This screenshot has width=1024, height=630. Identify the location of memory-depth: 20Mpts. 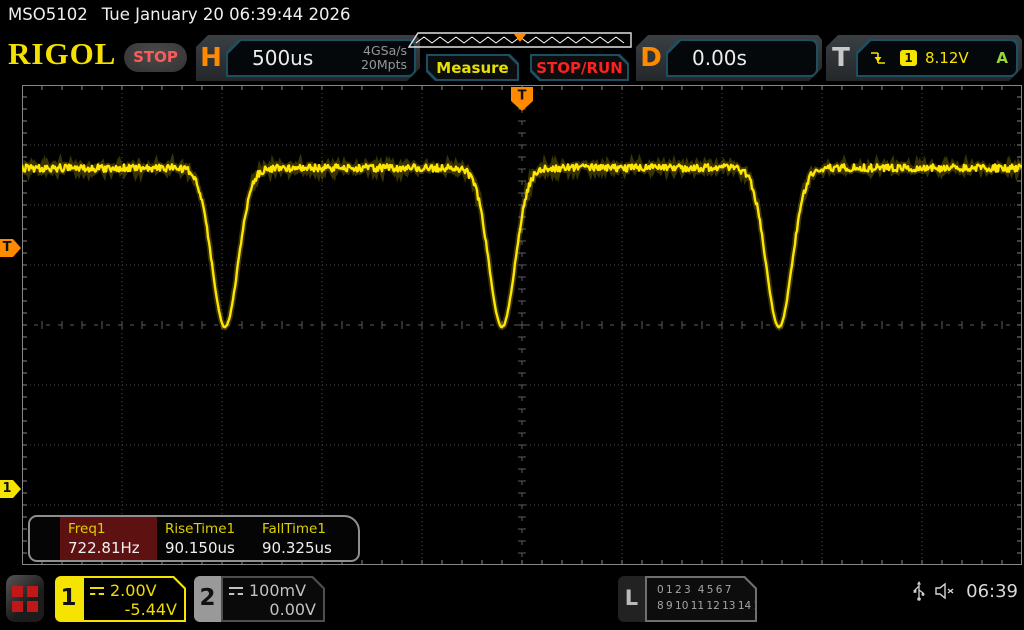
(383, 64).